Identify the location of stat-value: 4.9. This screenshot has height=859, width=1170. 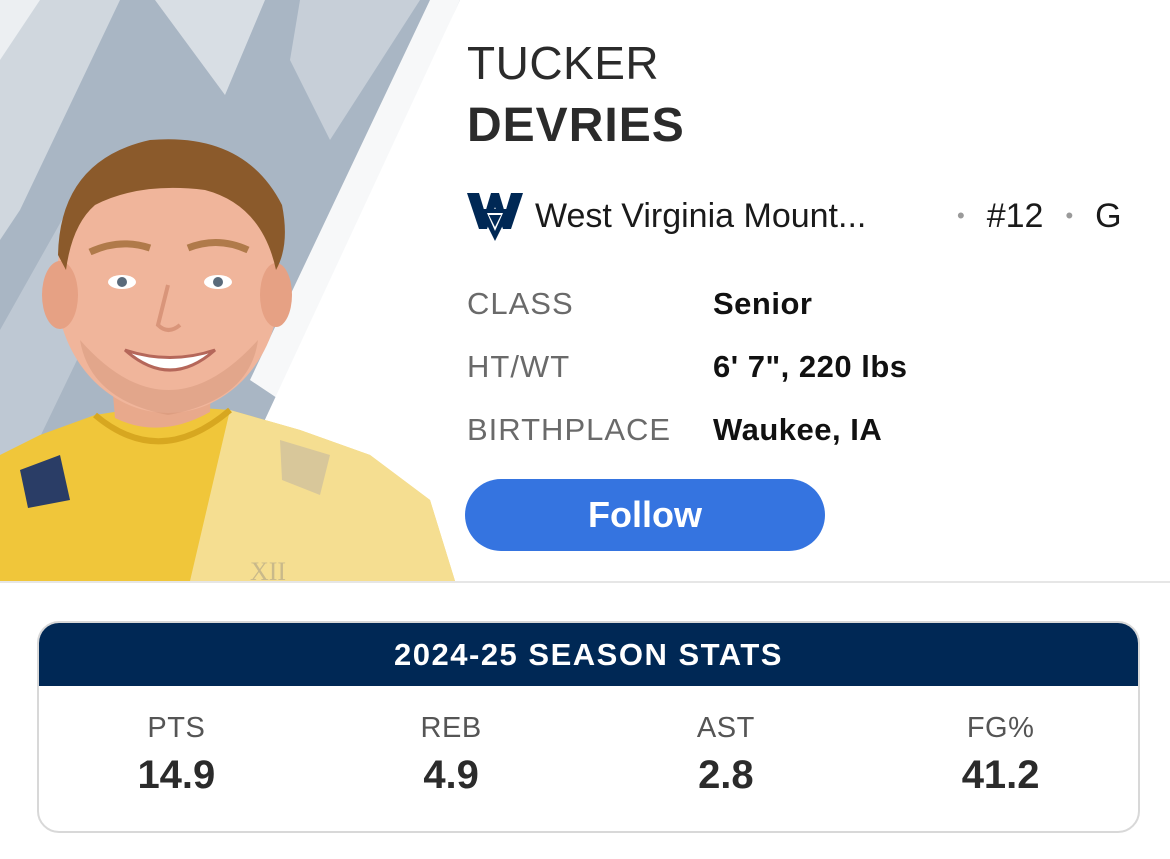
(451, 775).